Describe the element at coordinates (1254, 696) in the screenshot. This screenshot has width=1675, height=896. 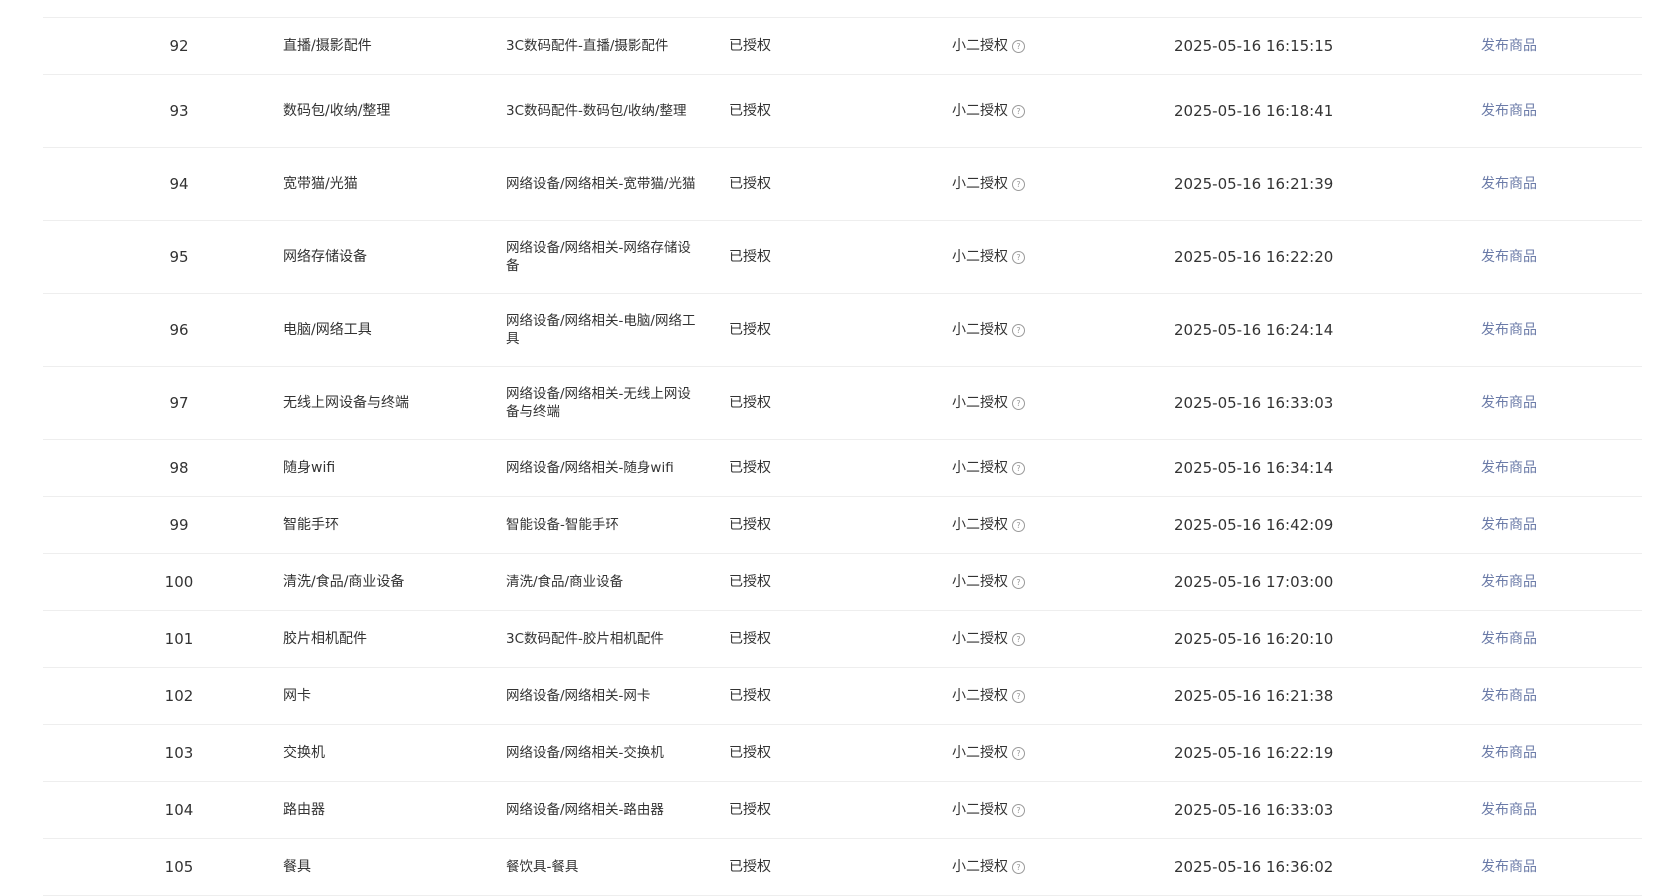
I see `auth-time: 2025-05-16 16:21:38` at that location.